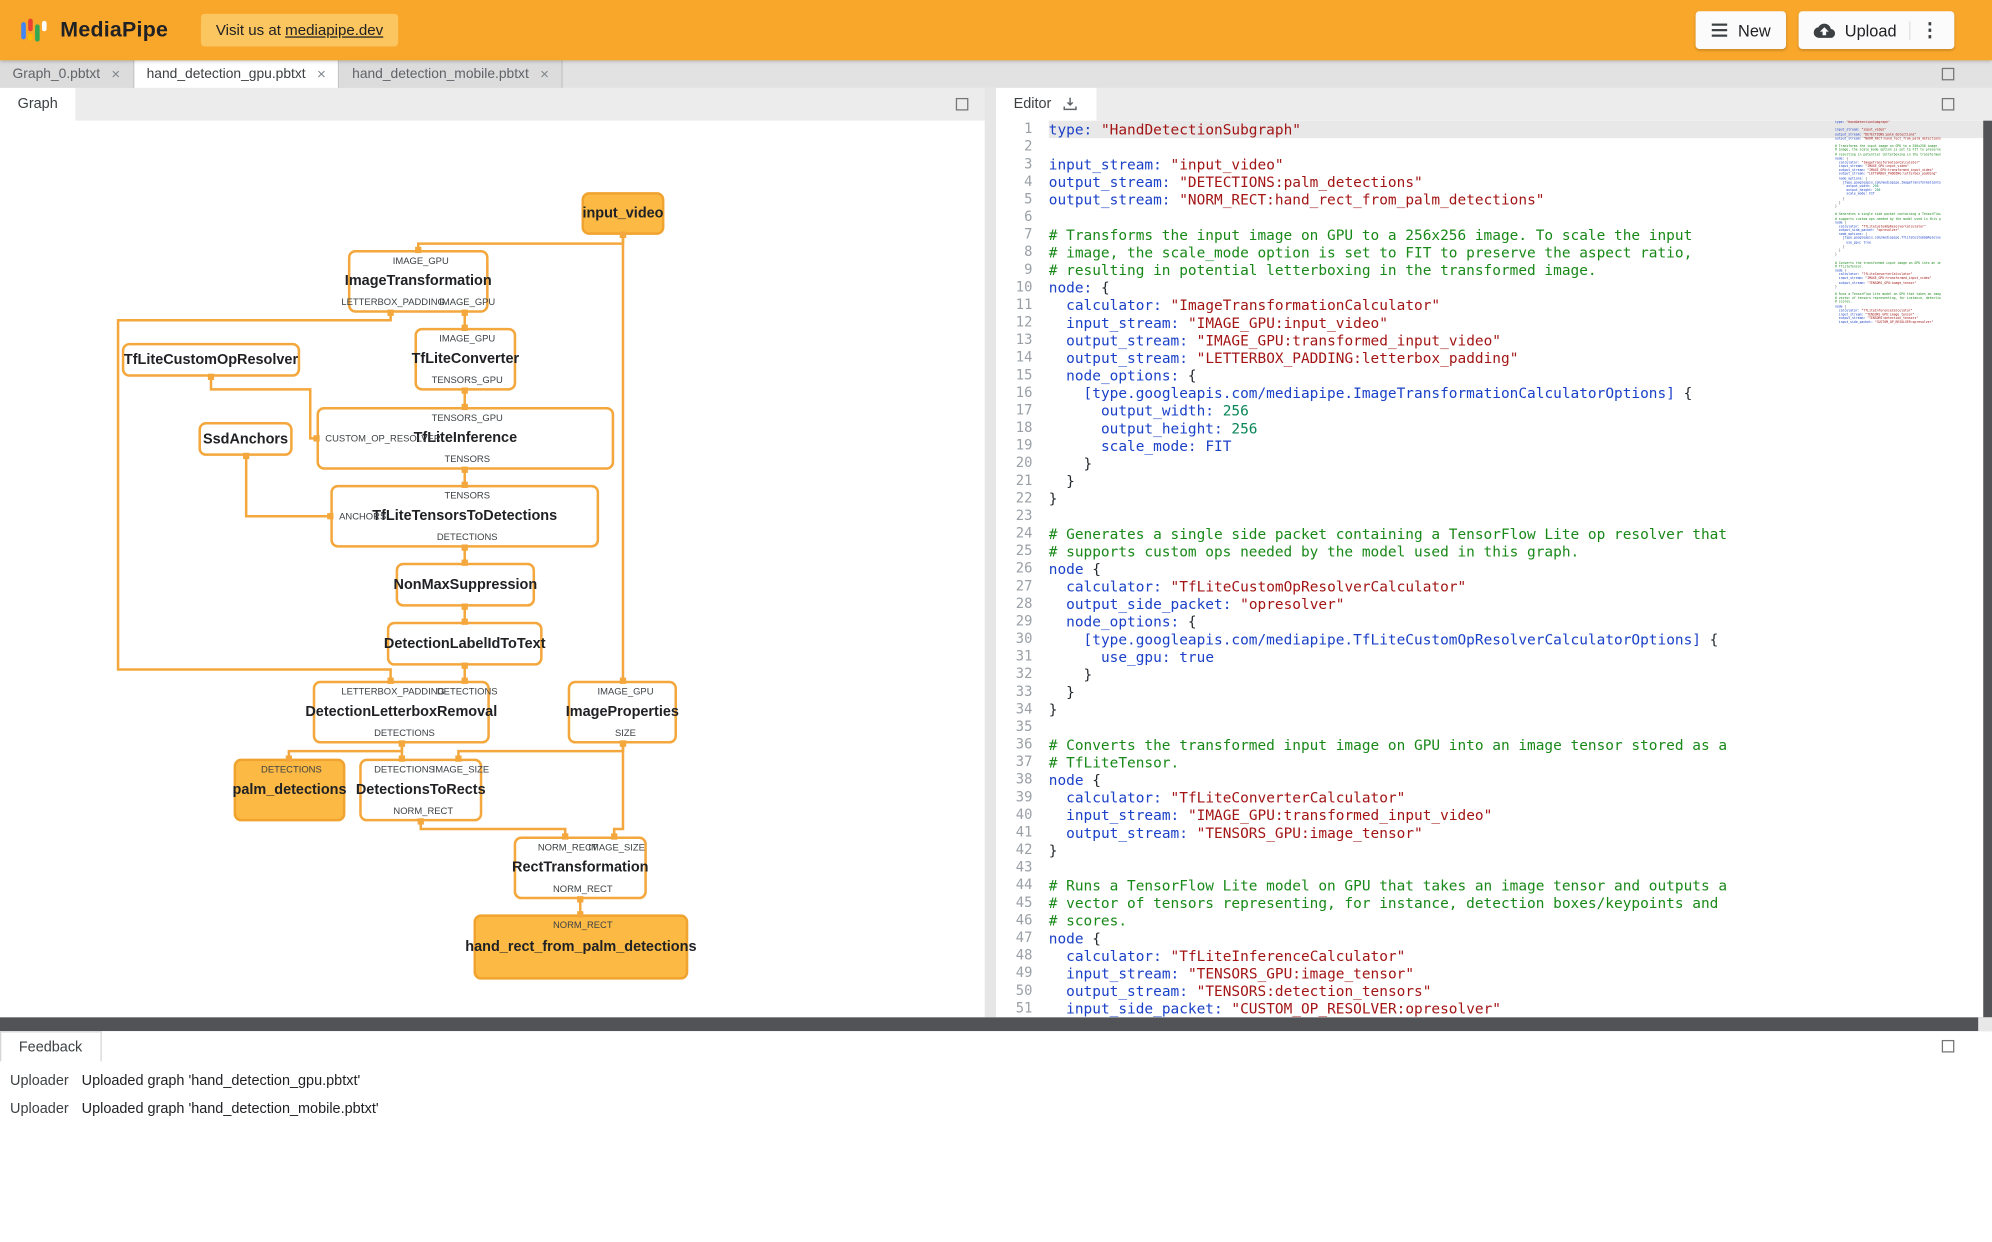  I want to click on editor-tab-label: Editor, so click(1032, 104).